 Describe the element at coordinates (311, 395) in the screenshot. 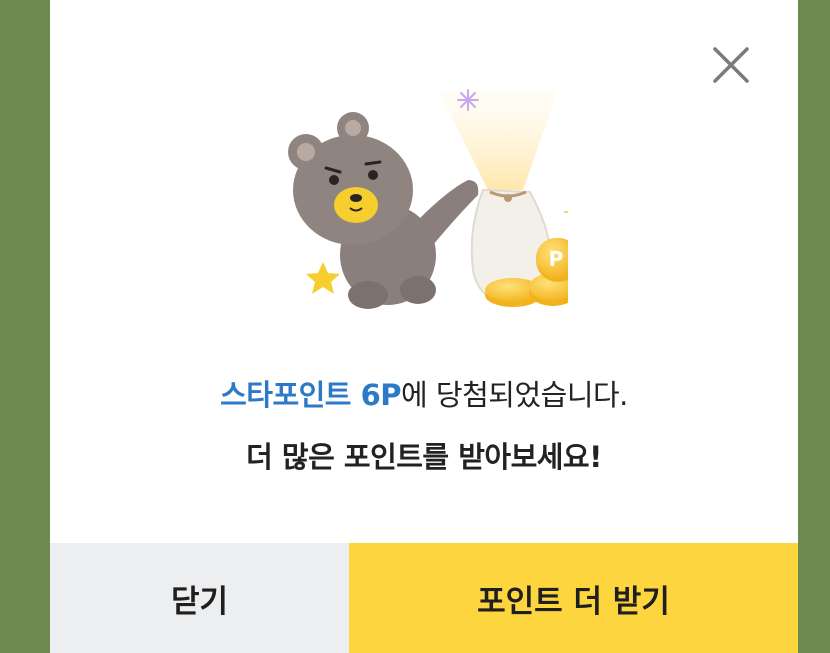

I see `reward-points-highlight: 스타포인트 6P` at that location.